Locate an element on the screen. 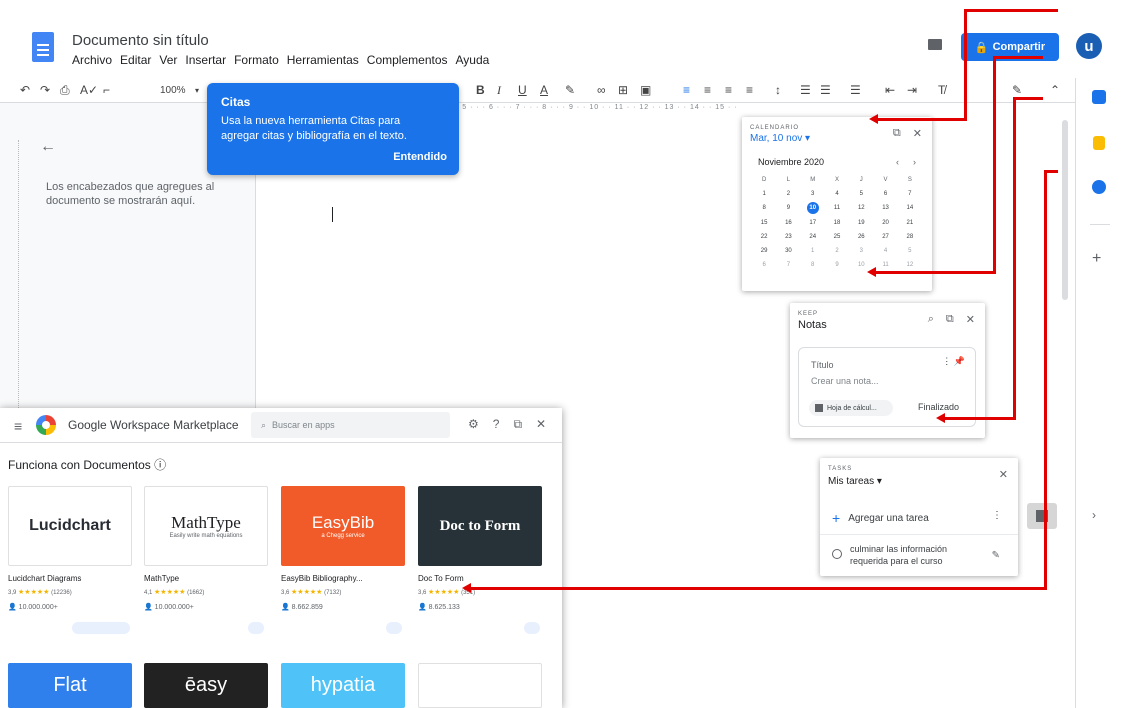  docs-logo-icon is located at coordinates (43, 47).